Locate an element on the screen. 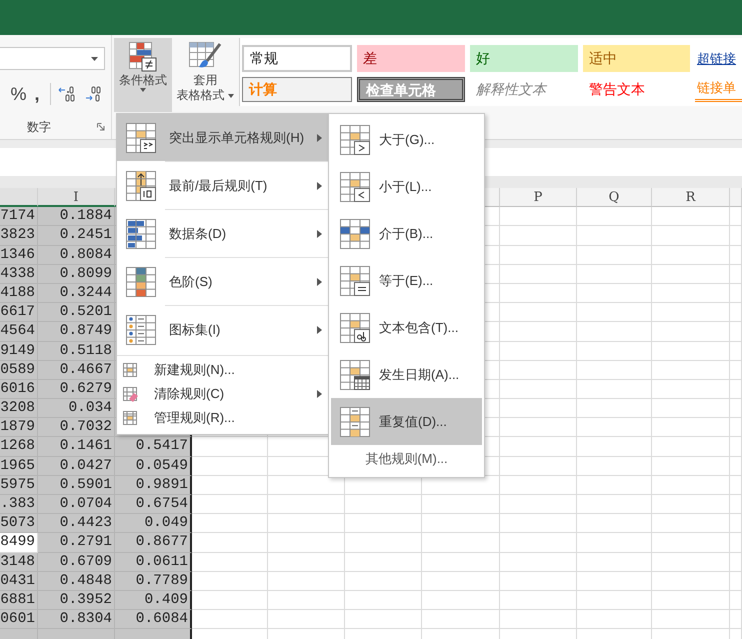 The image size is (742, 639). table-cell: 0.0611 is located at coordinates (153, 562).